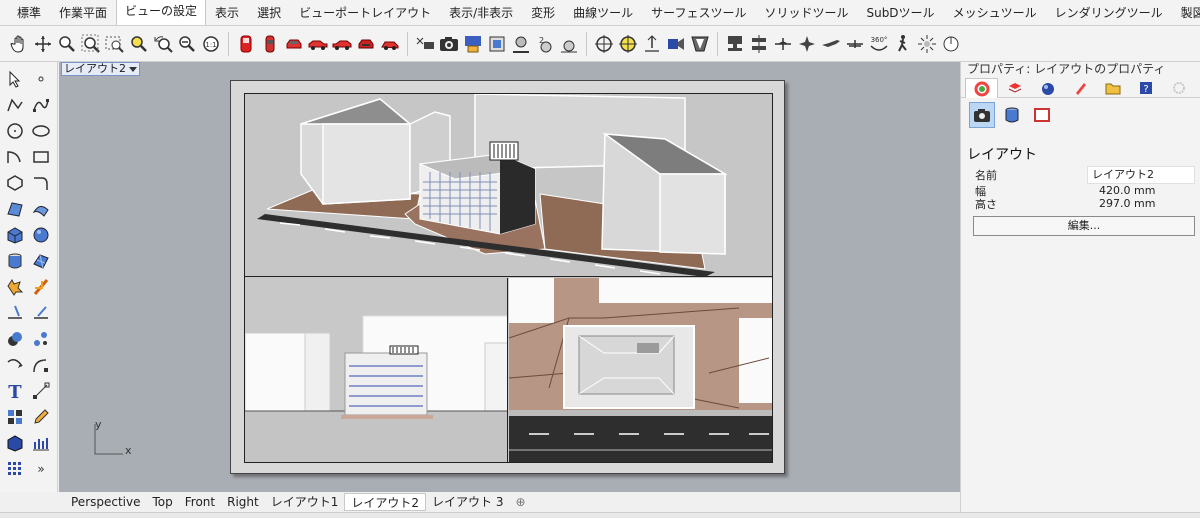 This screenshot has width=1200, height=518. Describe the element at coordinates (628, 44) in the screenshot. I see `set-target-icon` at that location.